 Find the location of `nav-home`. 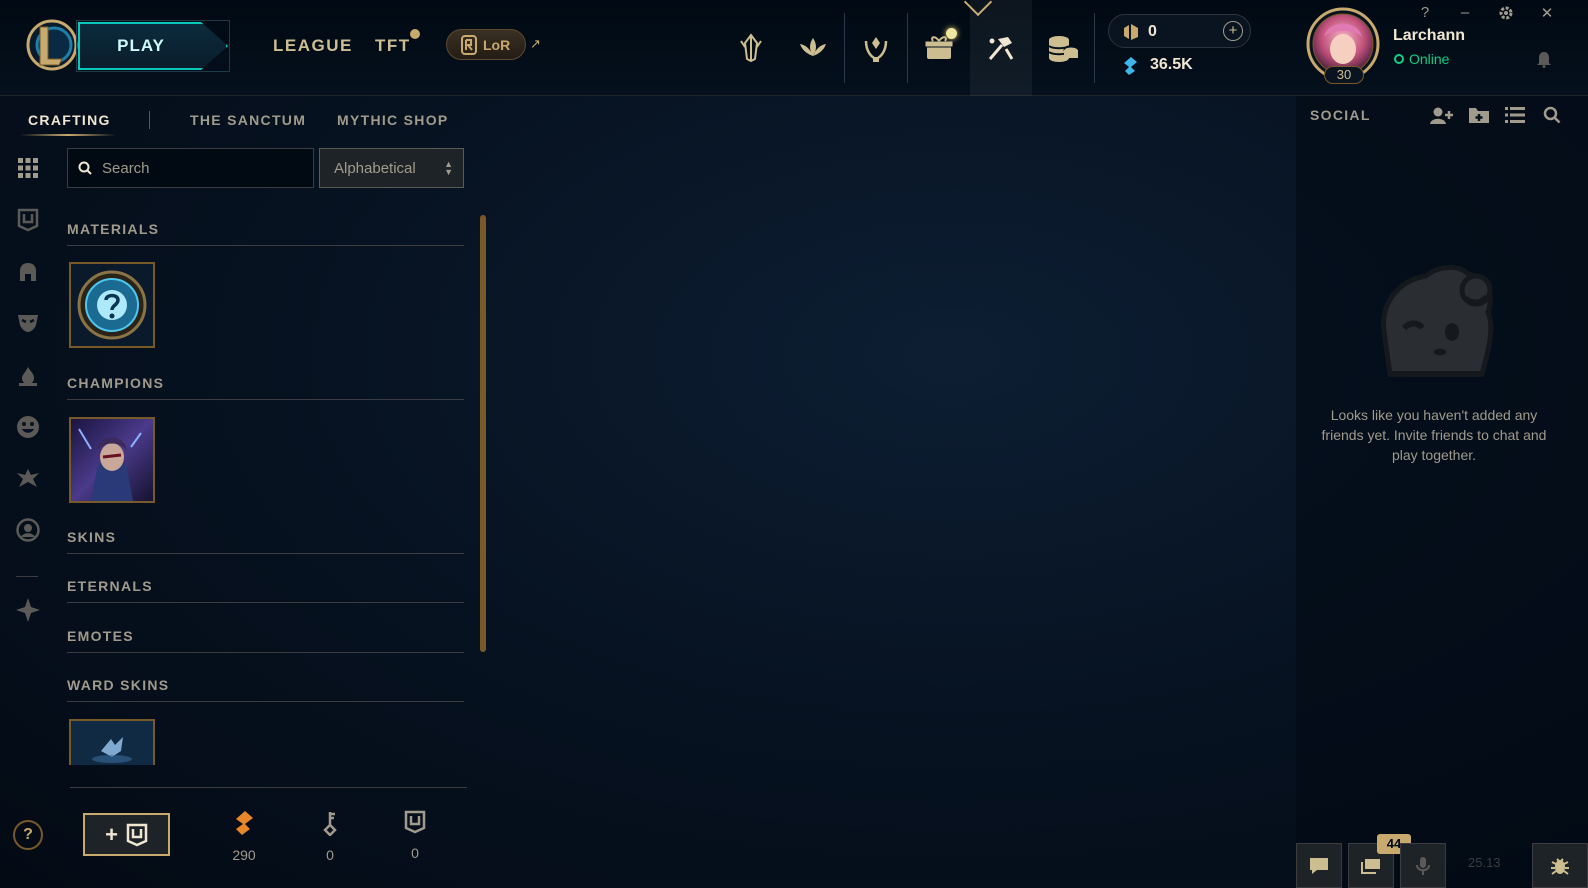

nav-home is located at coordinates (751, 48).